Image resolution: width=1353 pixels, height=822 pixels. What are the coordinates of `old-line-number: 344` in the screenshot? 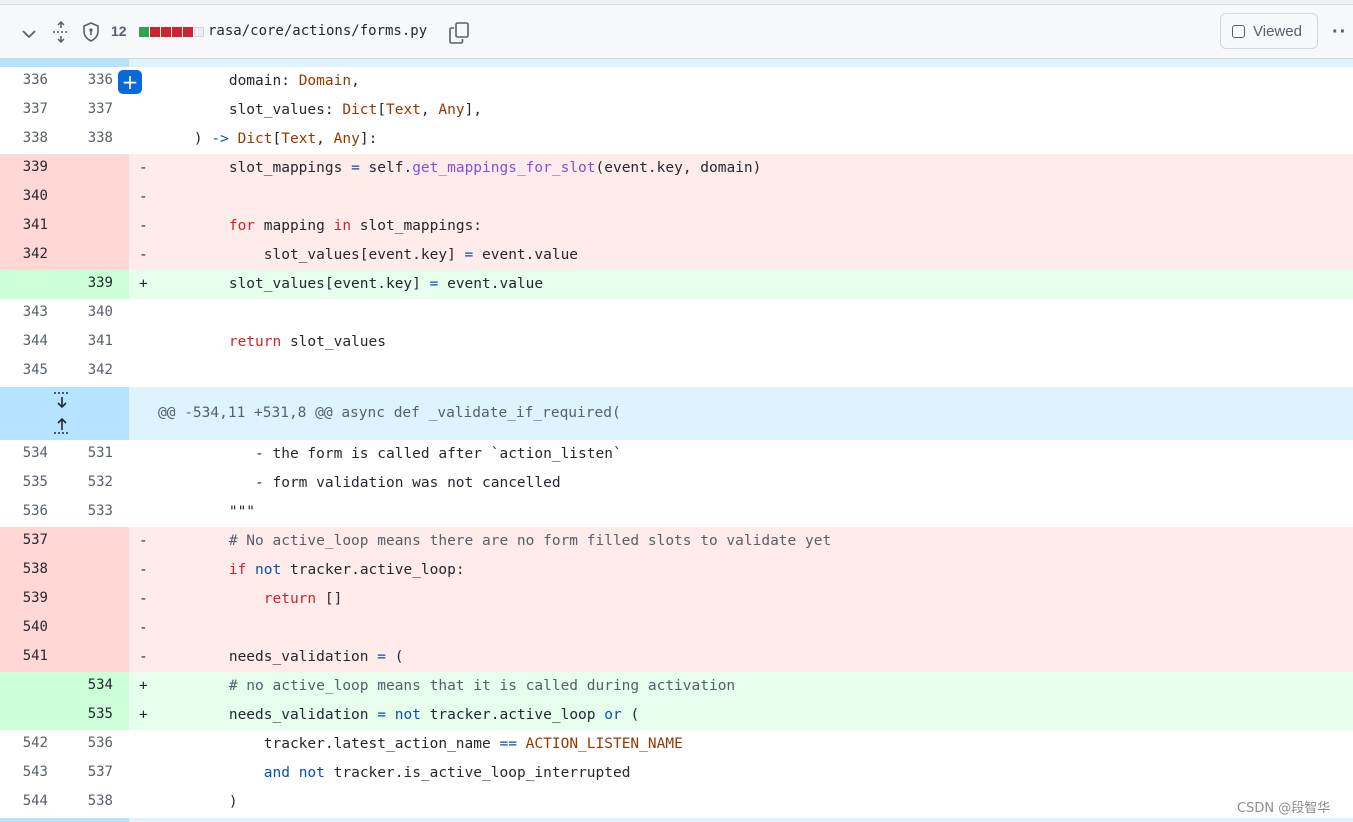 It's located at (32, 342).